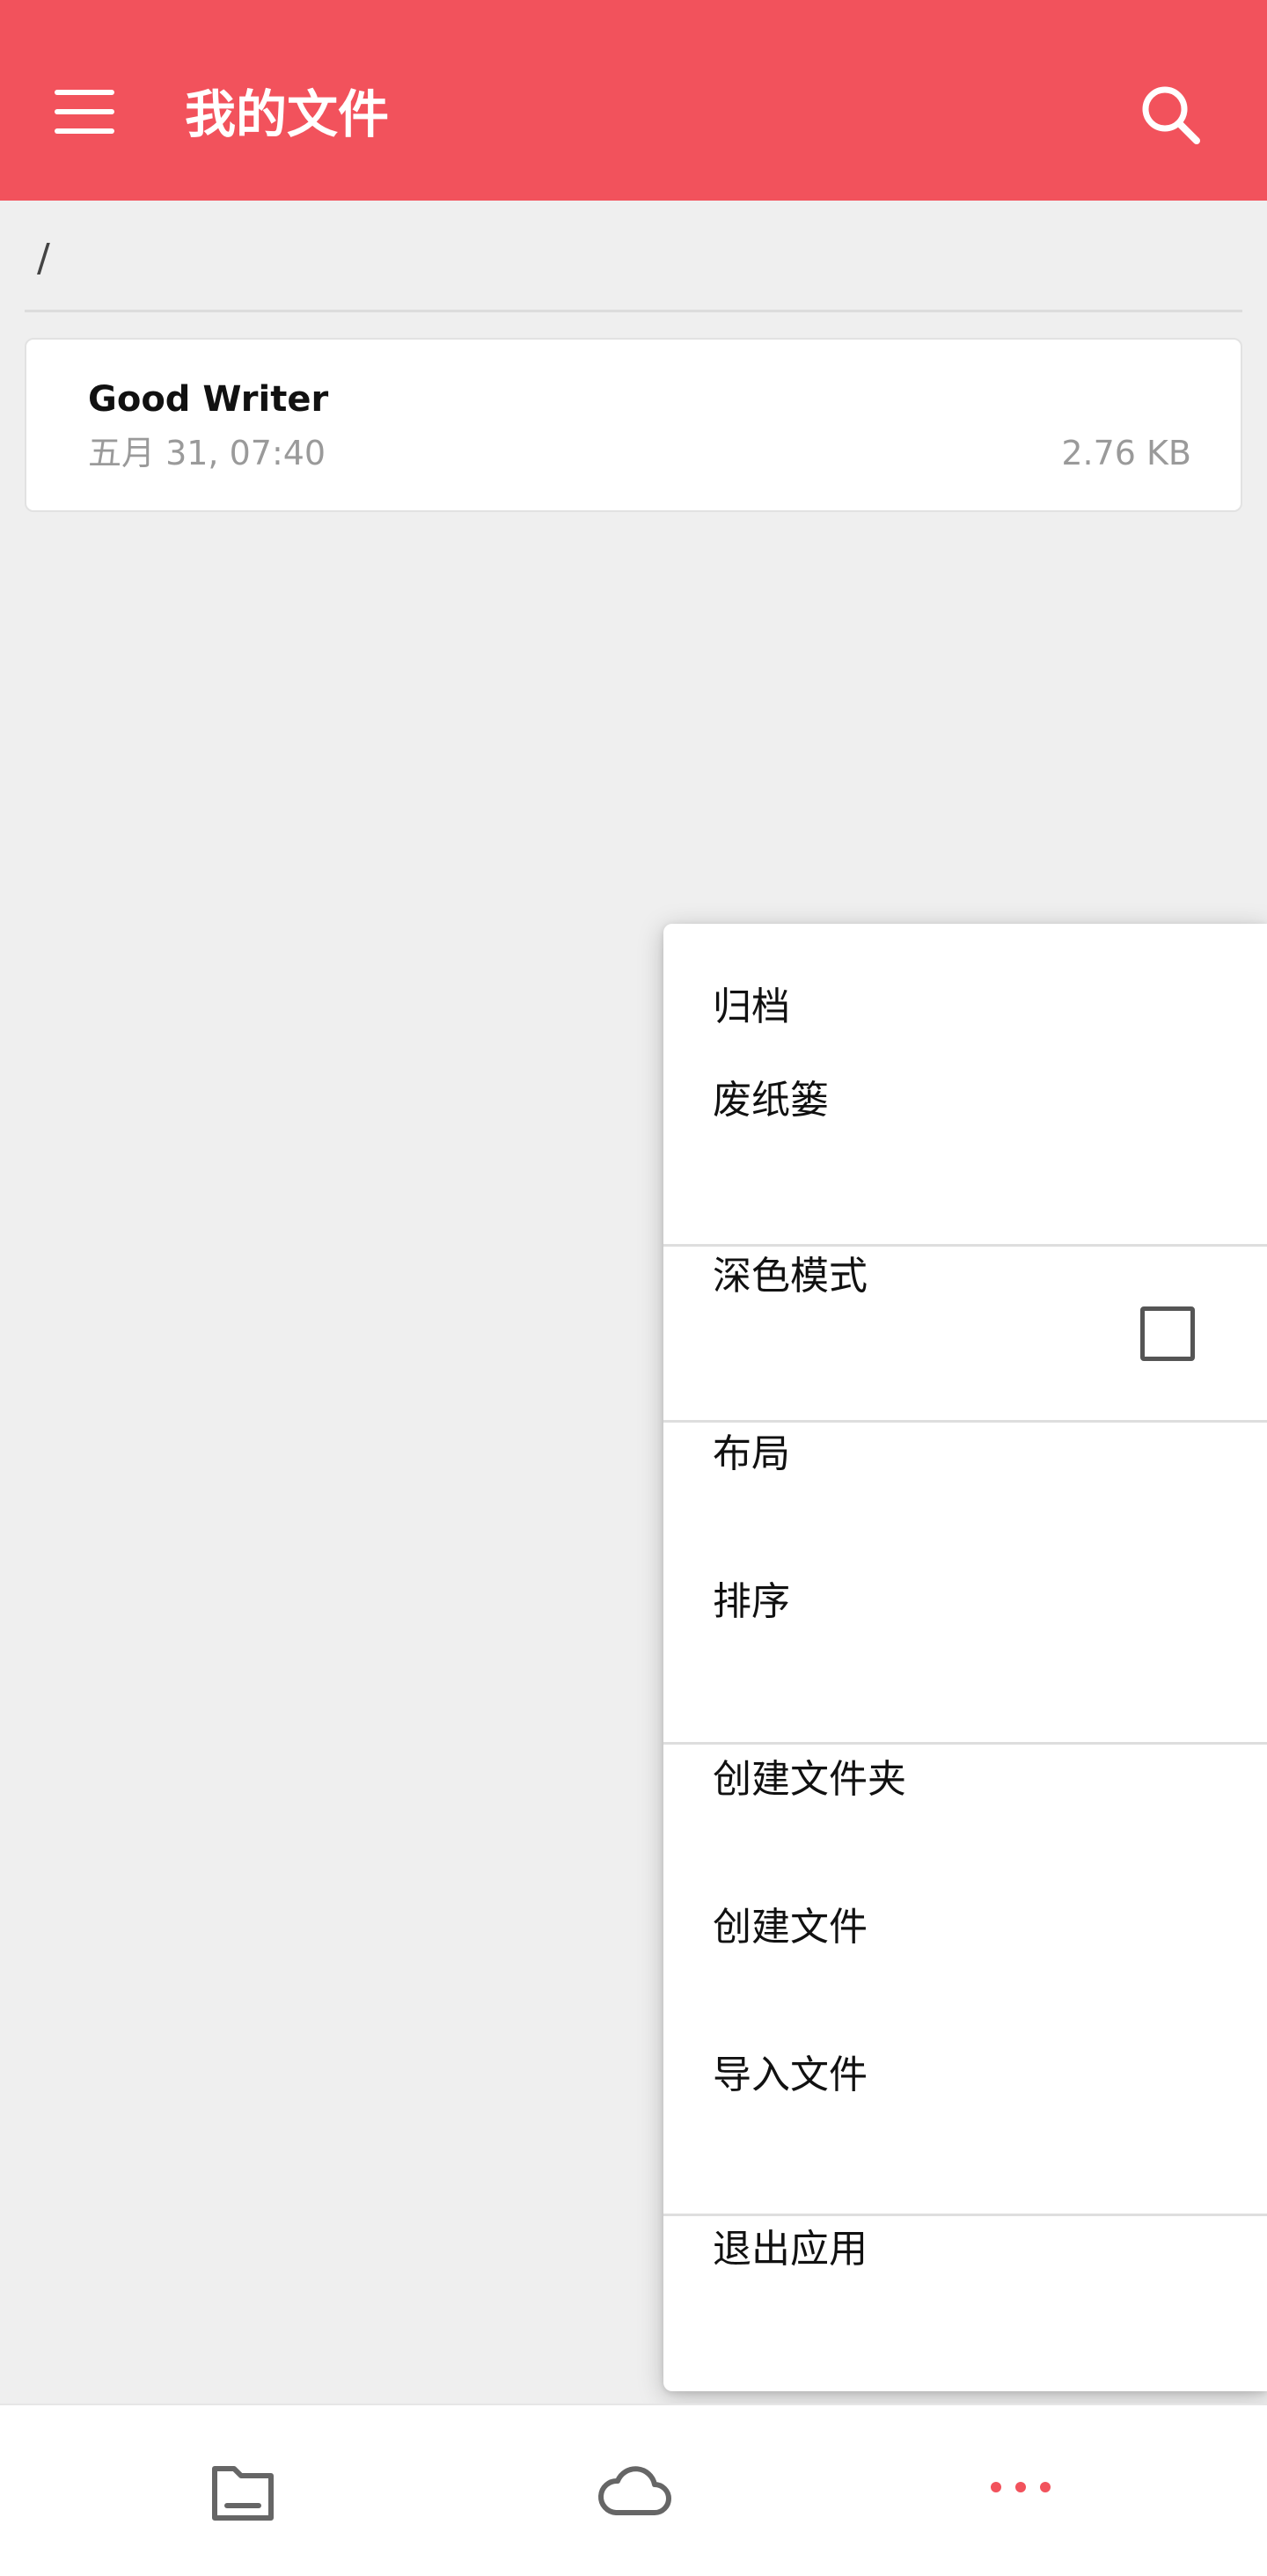 This screenshot has width=1267, height=2576. What do you see at coordinates (84, 92) in the screenshot?
I see `hamburger-menu-icon` at bounding box center [84, 92].